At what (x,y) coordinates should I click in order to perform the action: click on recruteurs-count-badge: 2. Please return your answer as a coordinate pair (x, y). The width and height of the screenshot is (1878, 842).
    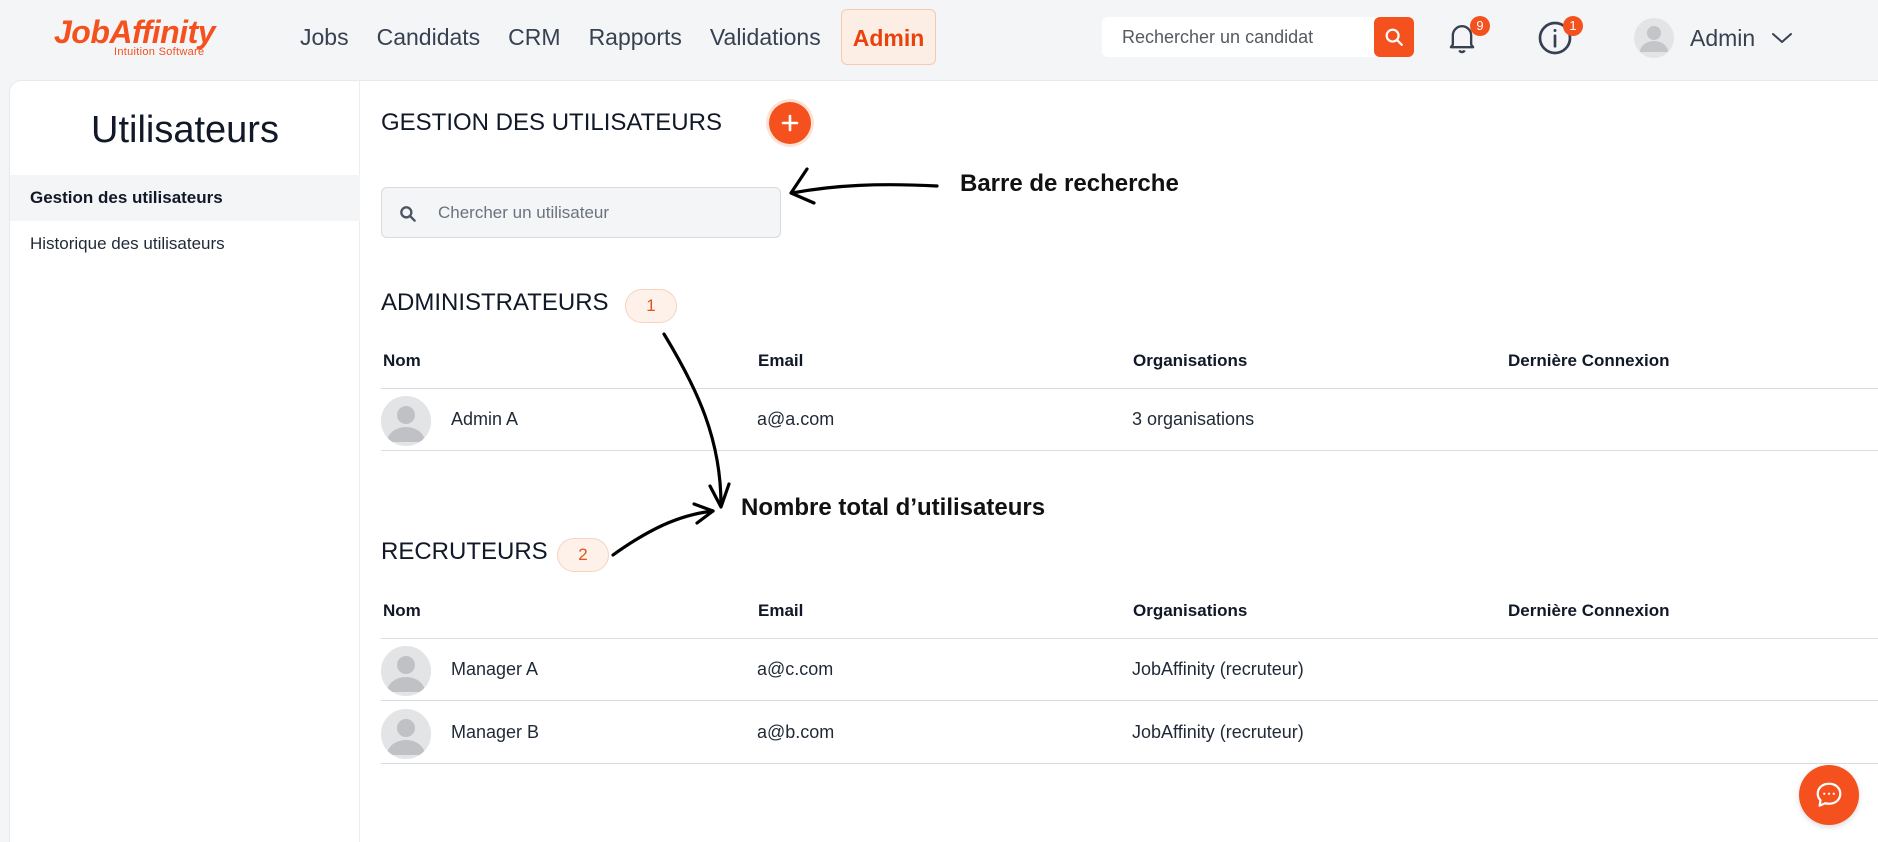
    Looking at the image, I should click on (583, 555).